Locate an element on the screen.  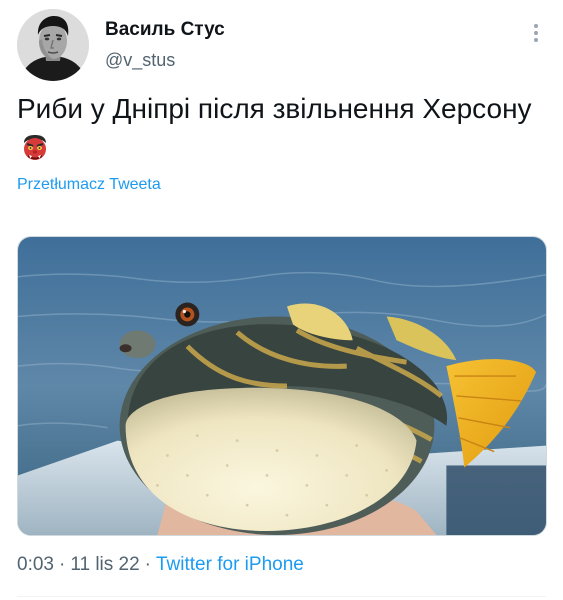
tweet-source-link: Twitter for iPhone is located at coordinates (230, 564).